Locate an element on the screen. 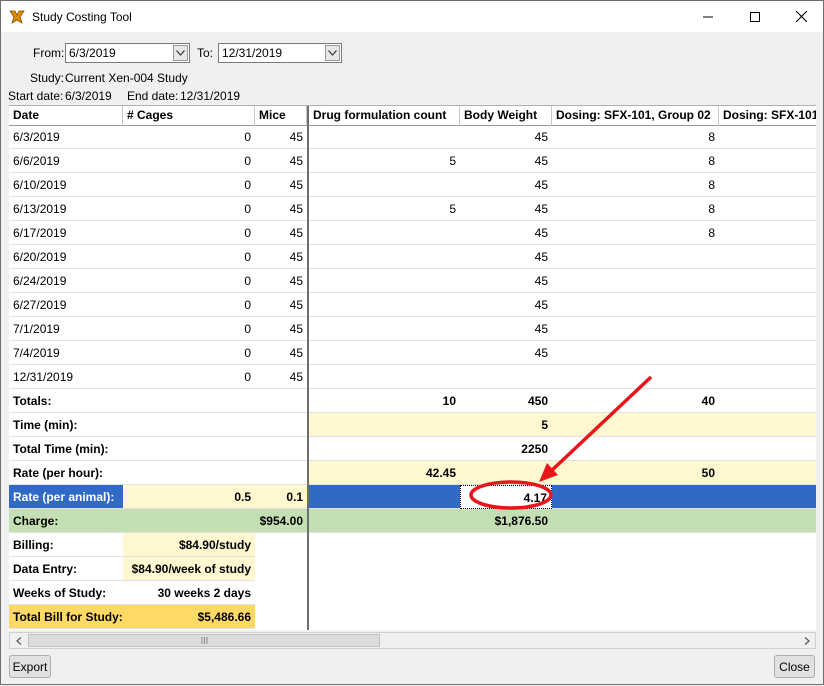  rate-animal-dosing-cell is located at coordinates (684, 497).